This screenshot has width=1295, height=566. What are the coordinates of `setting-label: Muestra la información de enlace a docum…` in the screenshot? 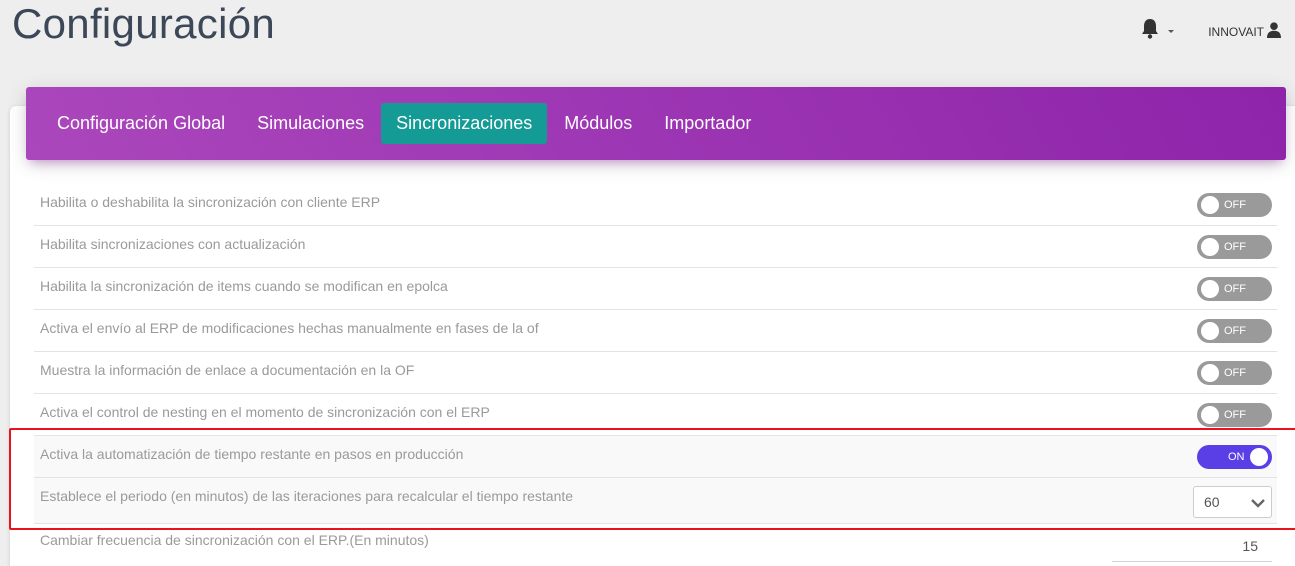 It's located at (227, 370).